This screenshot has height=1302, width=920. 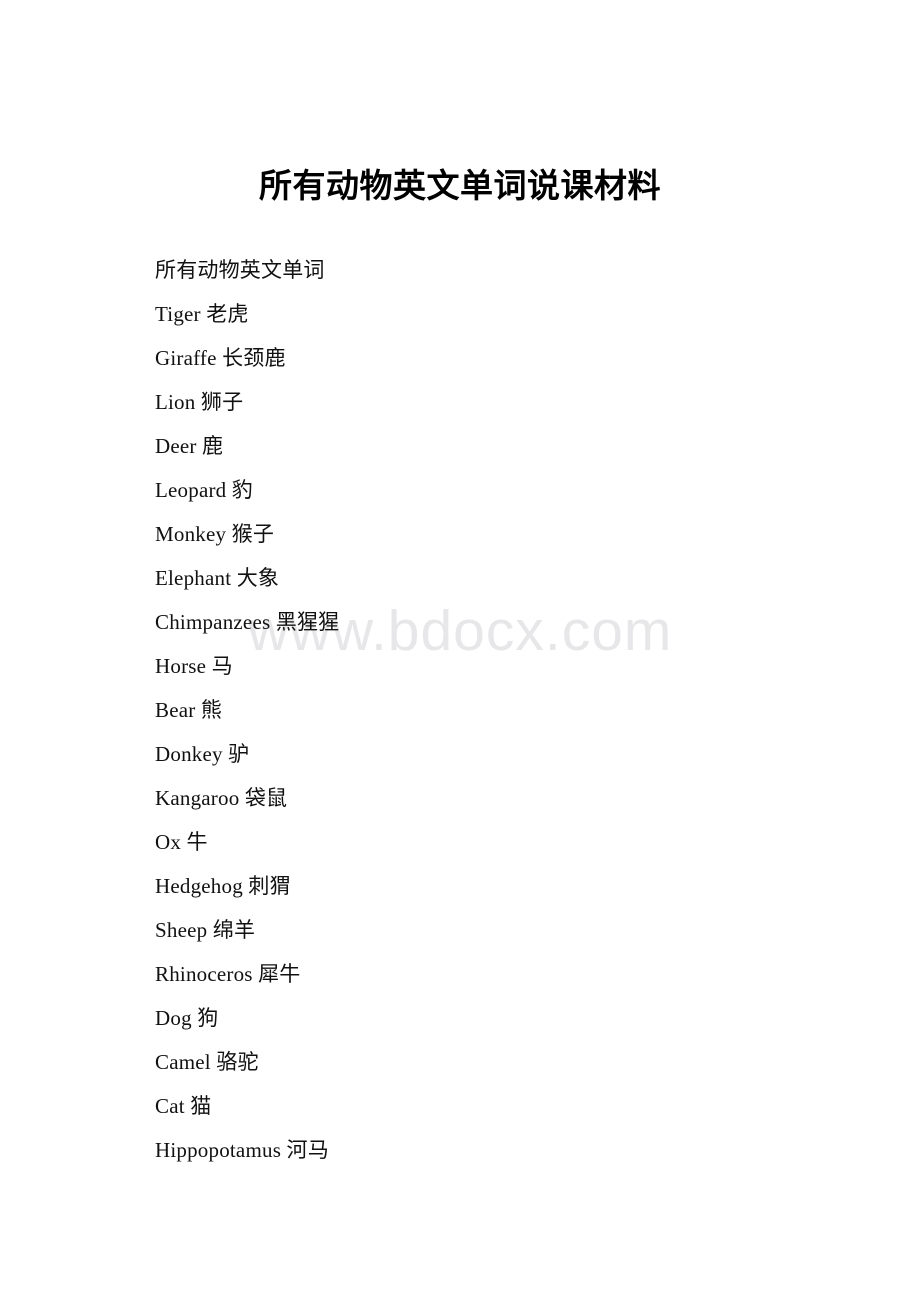 What do you see at coordinates (189, 446) in the screenshot?
I see `list-item: Deer 鹿` at bounding box center [189, 446].